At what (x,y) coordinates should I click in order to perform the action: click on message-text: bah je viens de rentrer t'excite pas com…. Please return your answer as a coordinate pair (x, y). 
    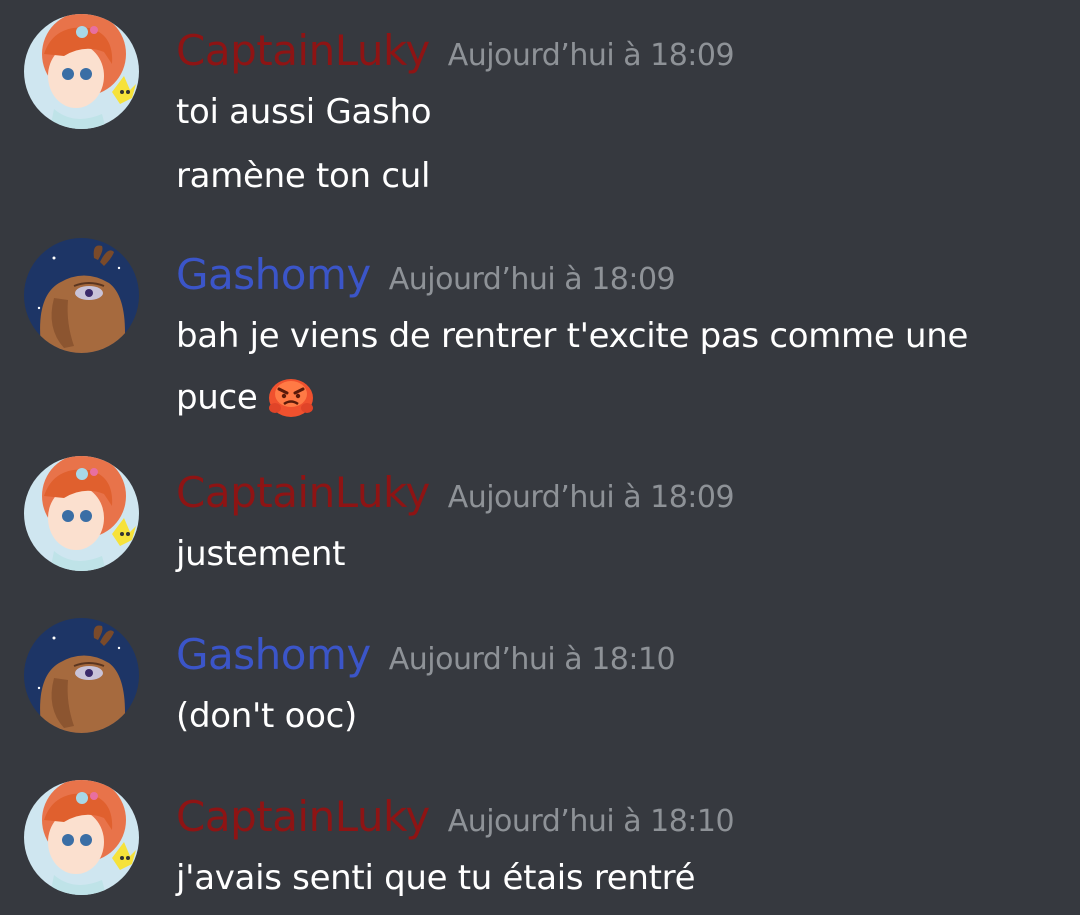
    Looking at the image, I should click on (572, 336).